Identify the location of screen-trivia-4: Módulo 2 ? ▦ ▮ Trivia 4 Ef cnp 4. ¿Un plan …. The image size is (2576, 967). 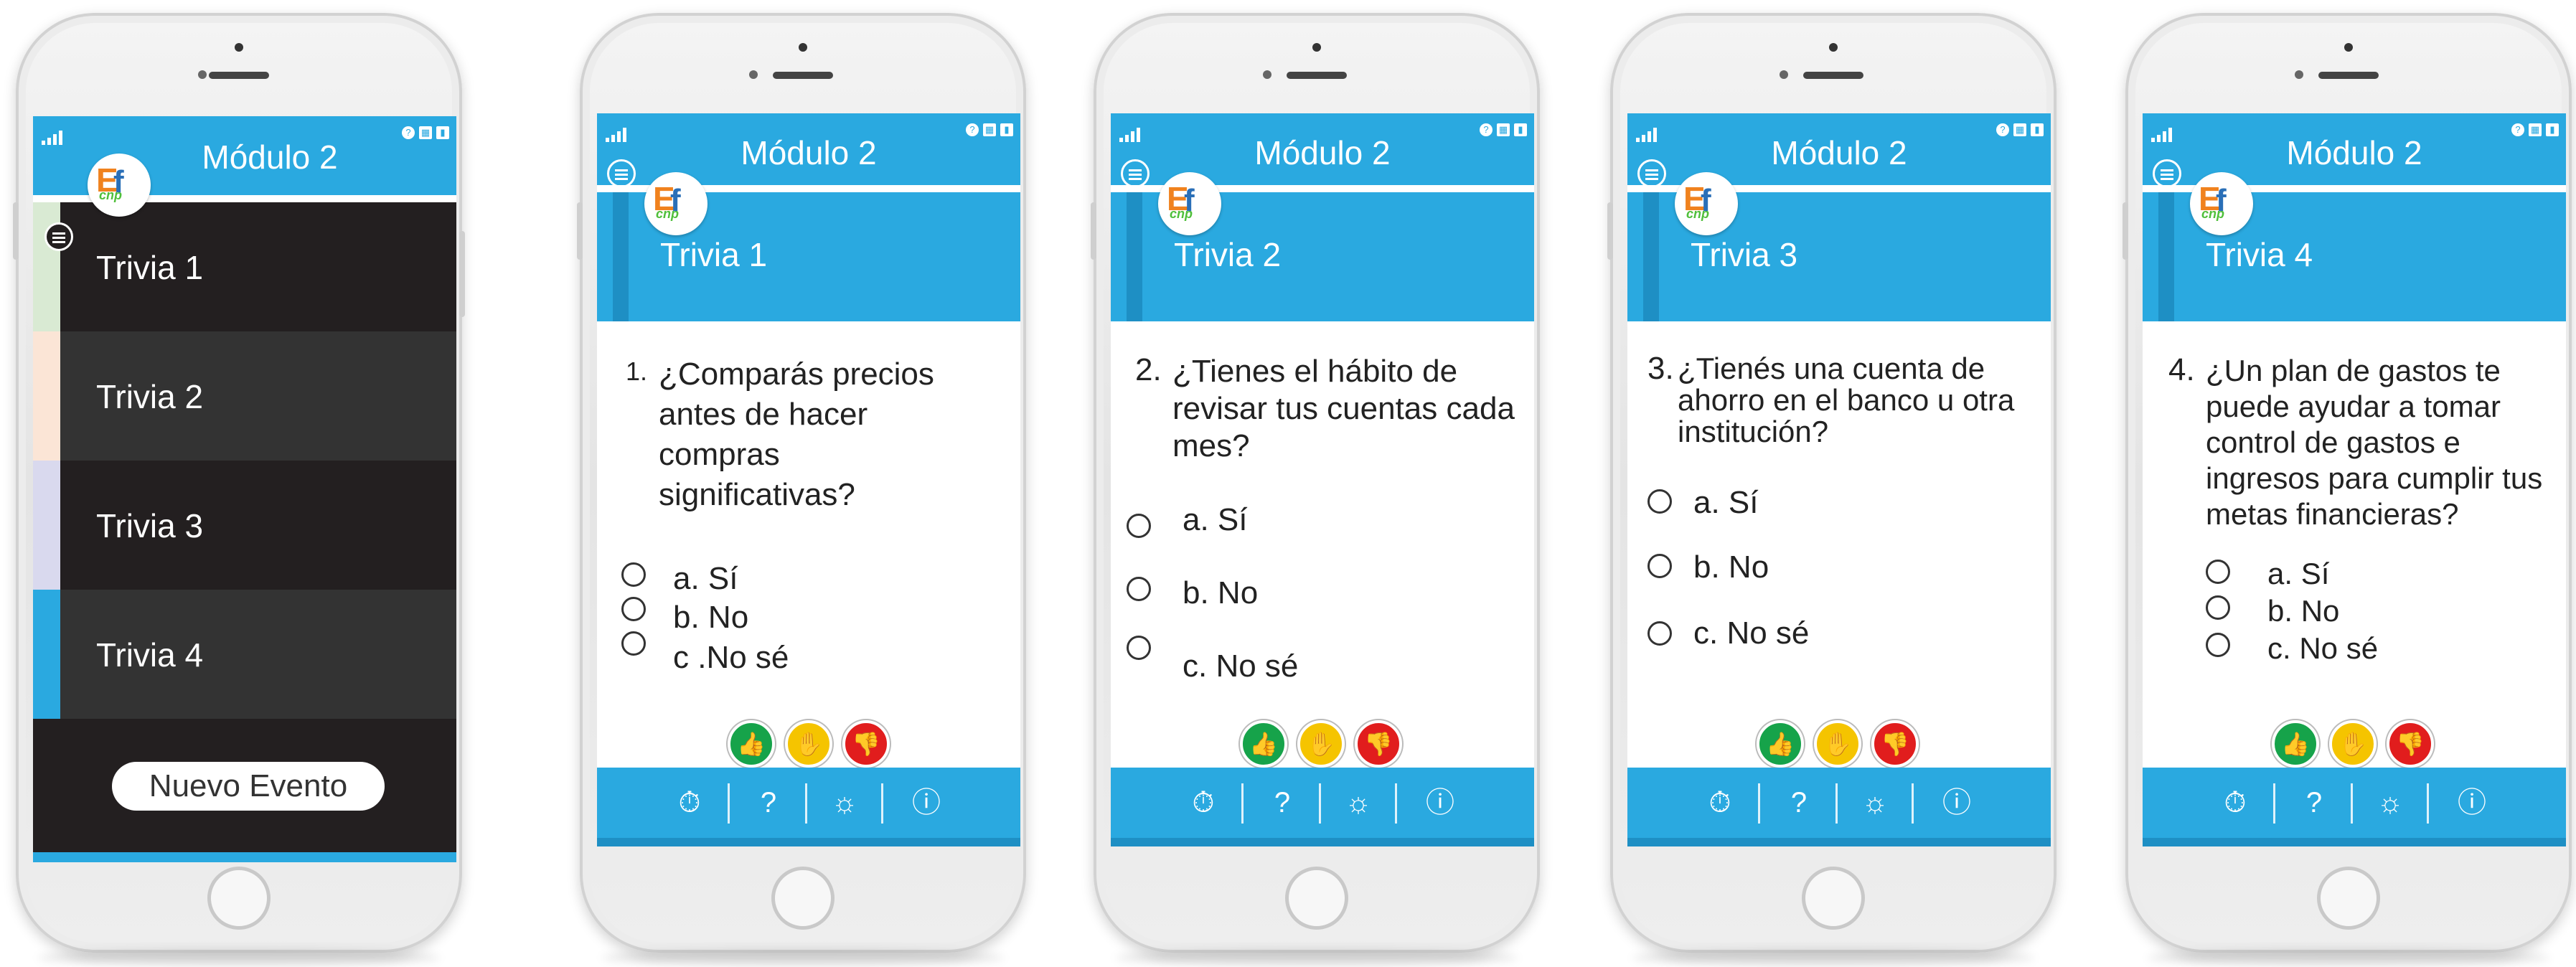
(2354, 479).